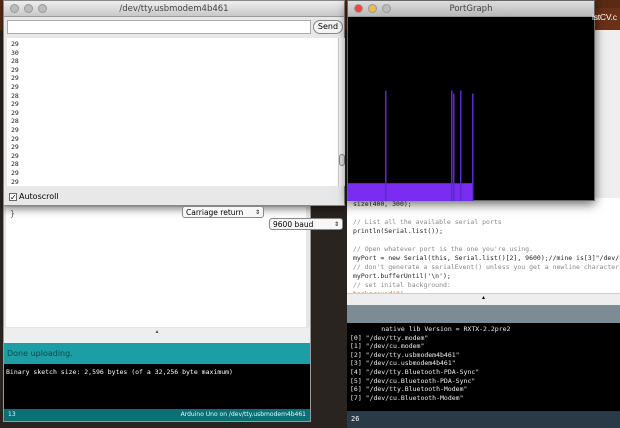  Describe the element at coordinates (159, 27) in the screenshot. I see `serial-input` at that location.